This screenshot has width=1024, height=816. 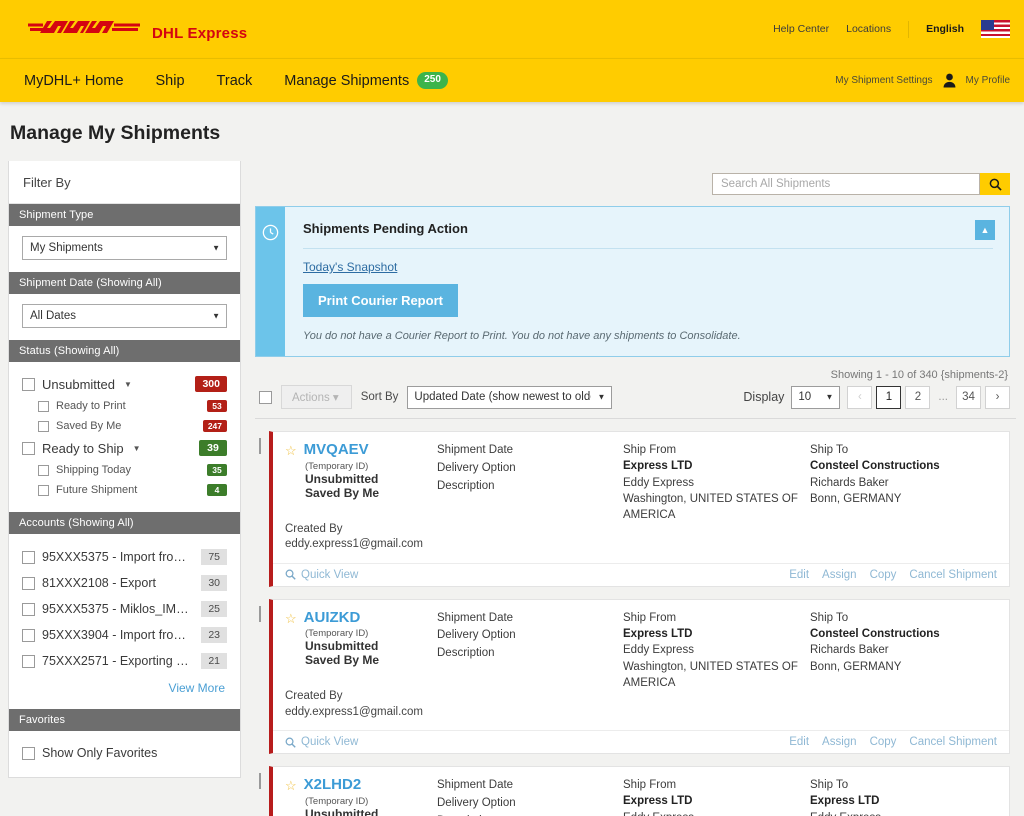 What do you see at coordinates (124, 470) in the screenshot?
I see `filter-status-shipping-today: Shipping Today 35` at bounding box center [124, 470].